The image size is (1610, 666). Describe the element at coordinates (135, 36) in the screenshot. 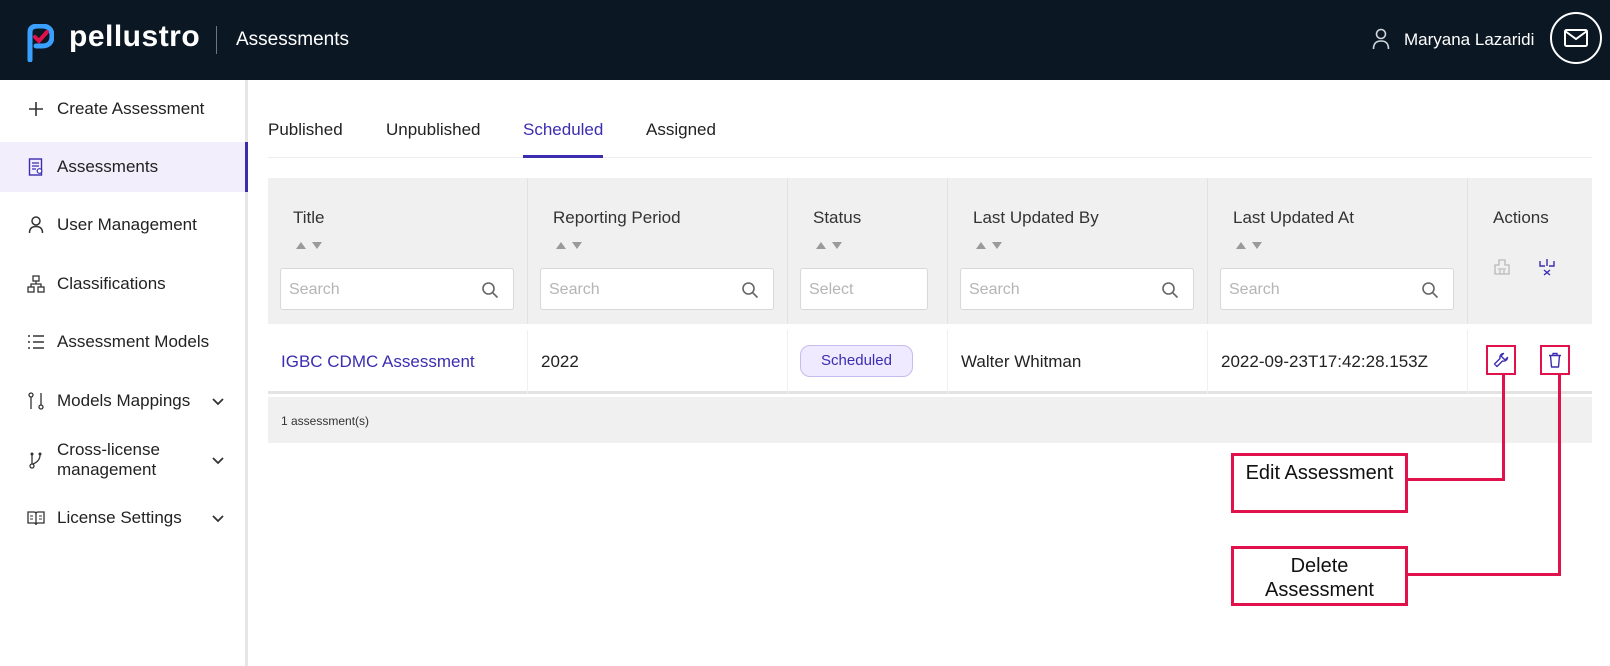

I see `brand-name: pellustro` at that location.